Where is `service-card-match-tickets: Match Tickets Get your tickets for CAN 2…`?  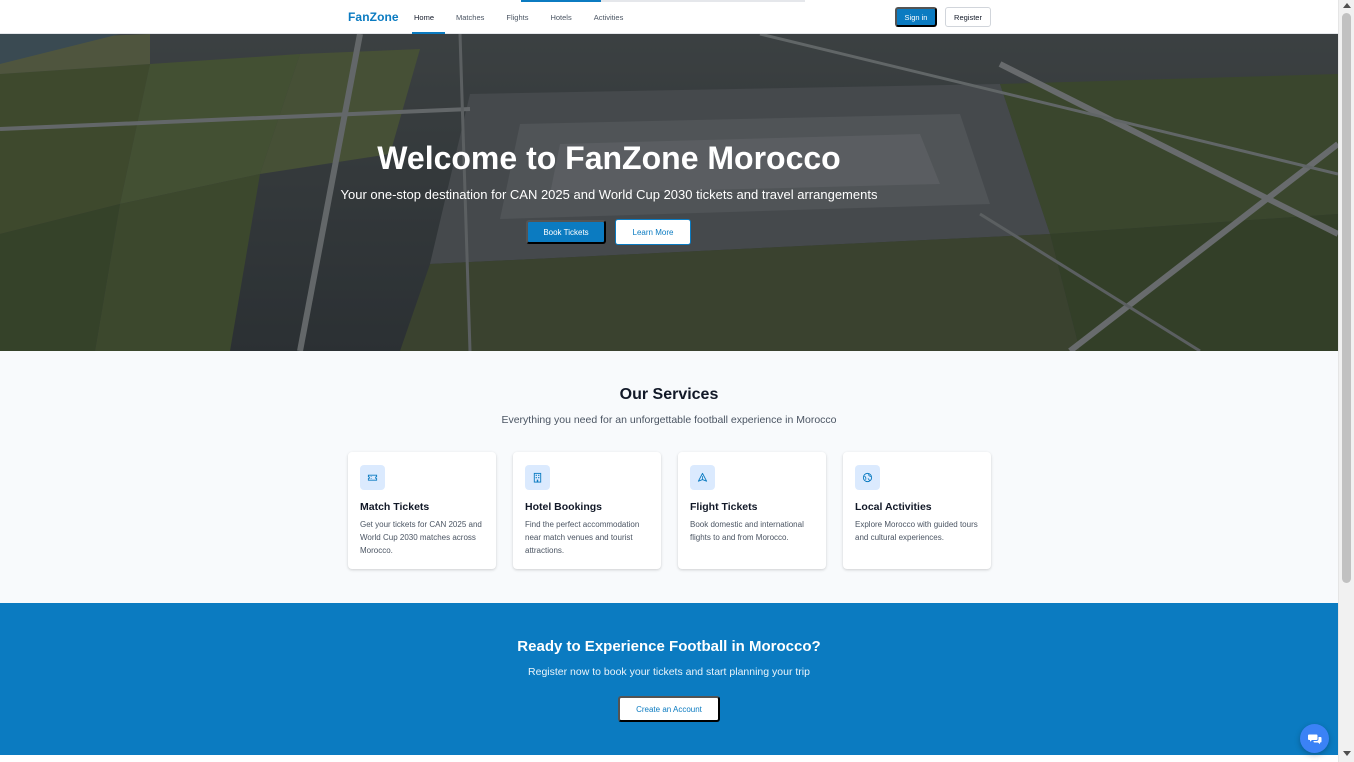 service-card-match-tickets: Match Tickets Get your tickets for CAN 2… is located at coordinates (422, 510).